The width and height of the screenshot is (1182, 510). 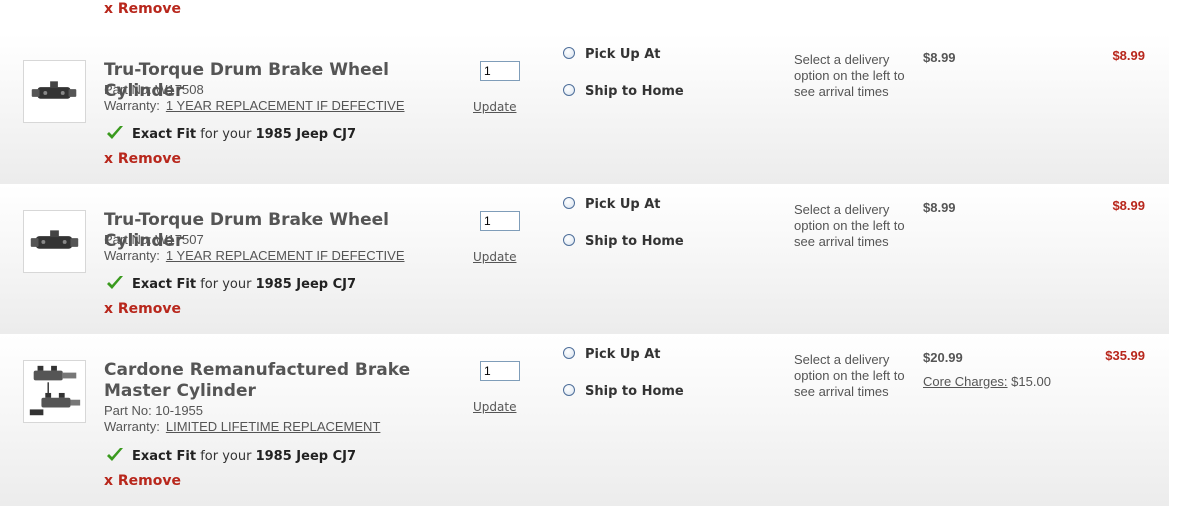 I want to click on part-number: Part No: 10-1955, so click(x=154, y=410).